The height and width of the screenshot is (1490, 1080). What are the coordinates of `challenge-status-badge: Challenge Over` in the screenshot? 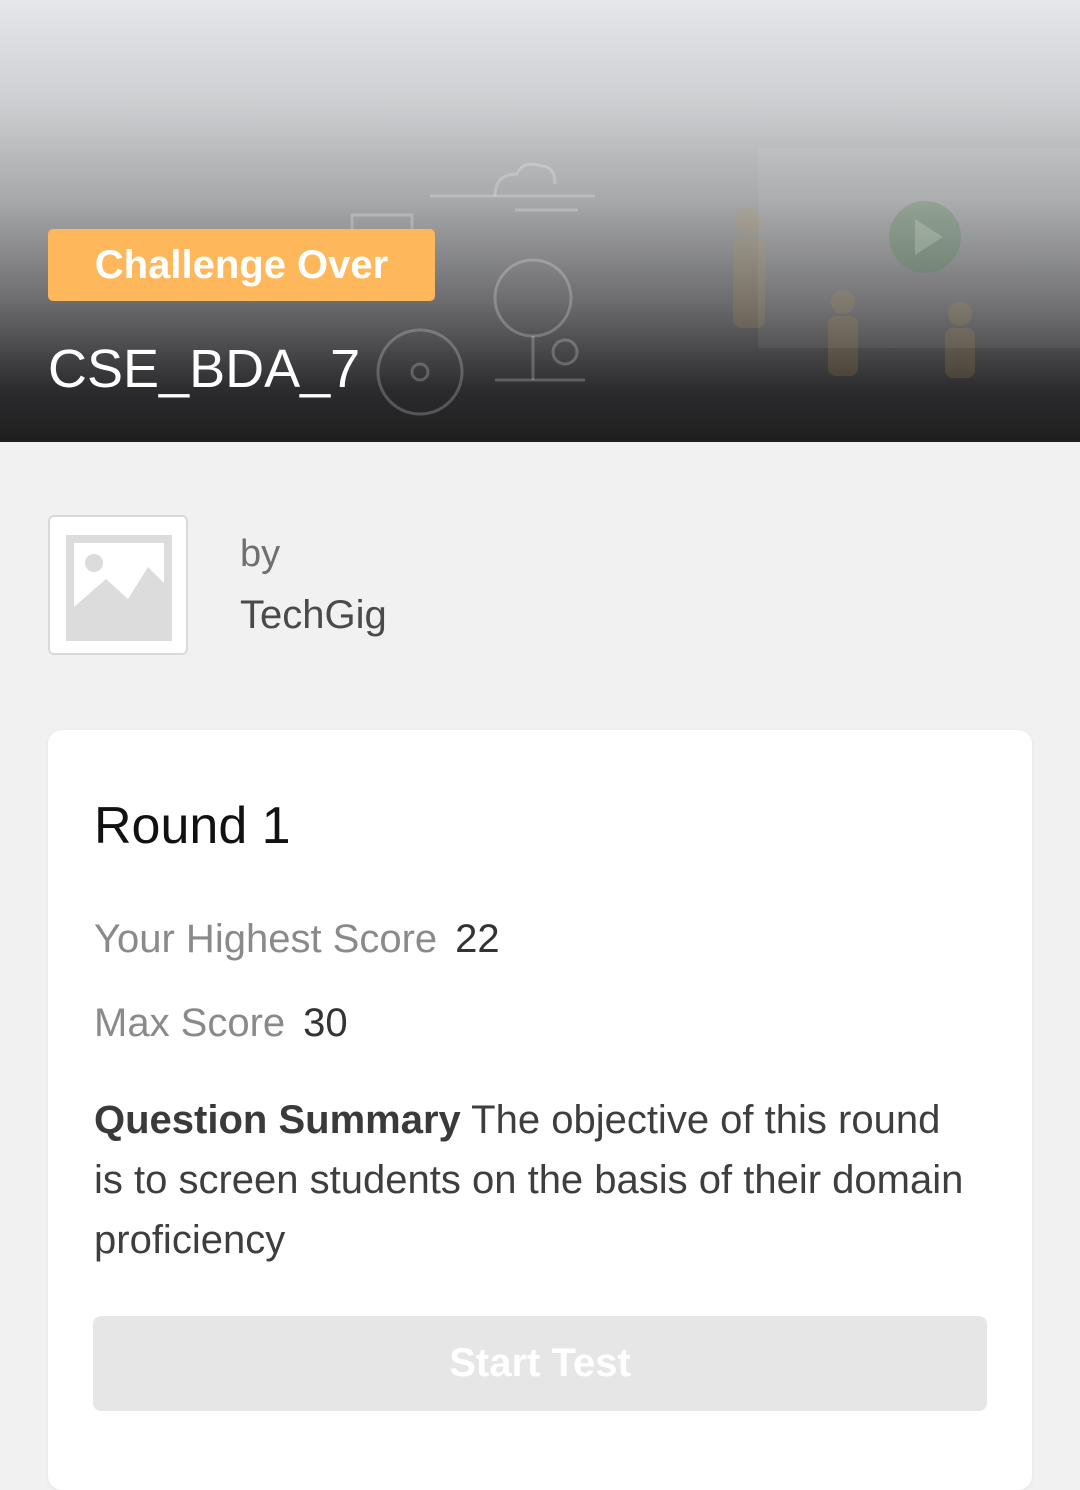 It's located at (241, 265).